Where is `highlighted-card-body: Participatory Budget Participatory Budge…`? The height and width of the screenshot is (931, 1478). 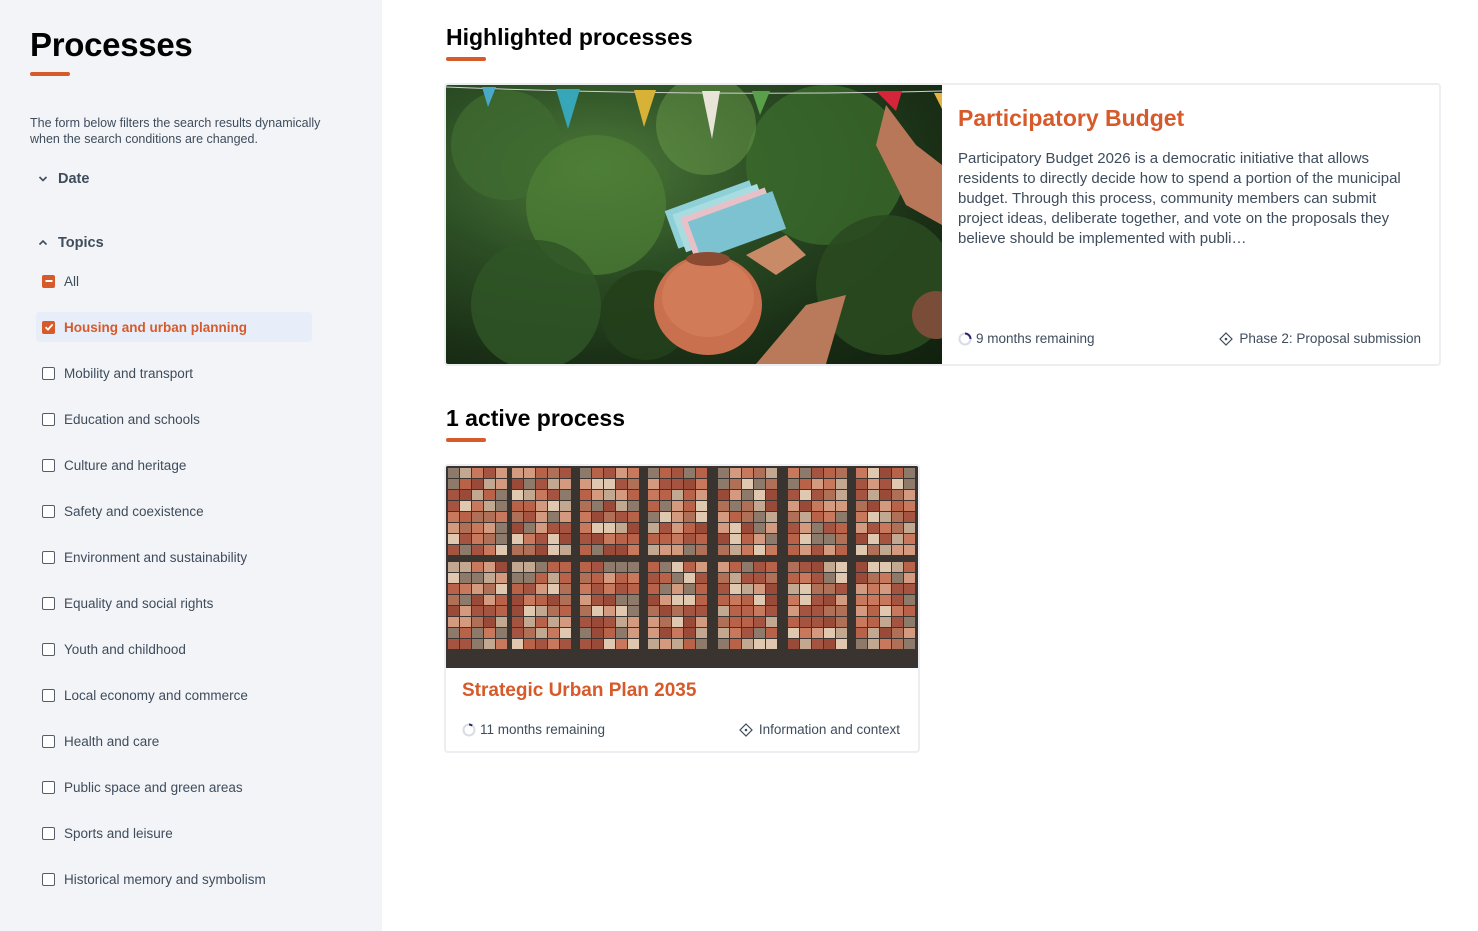
highlighted-card-body: Participatory Budget Participatory Budge… is located at coordinates (1190, 224).